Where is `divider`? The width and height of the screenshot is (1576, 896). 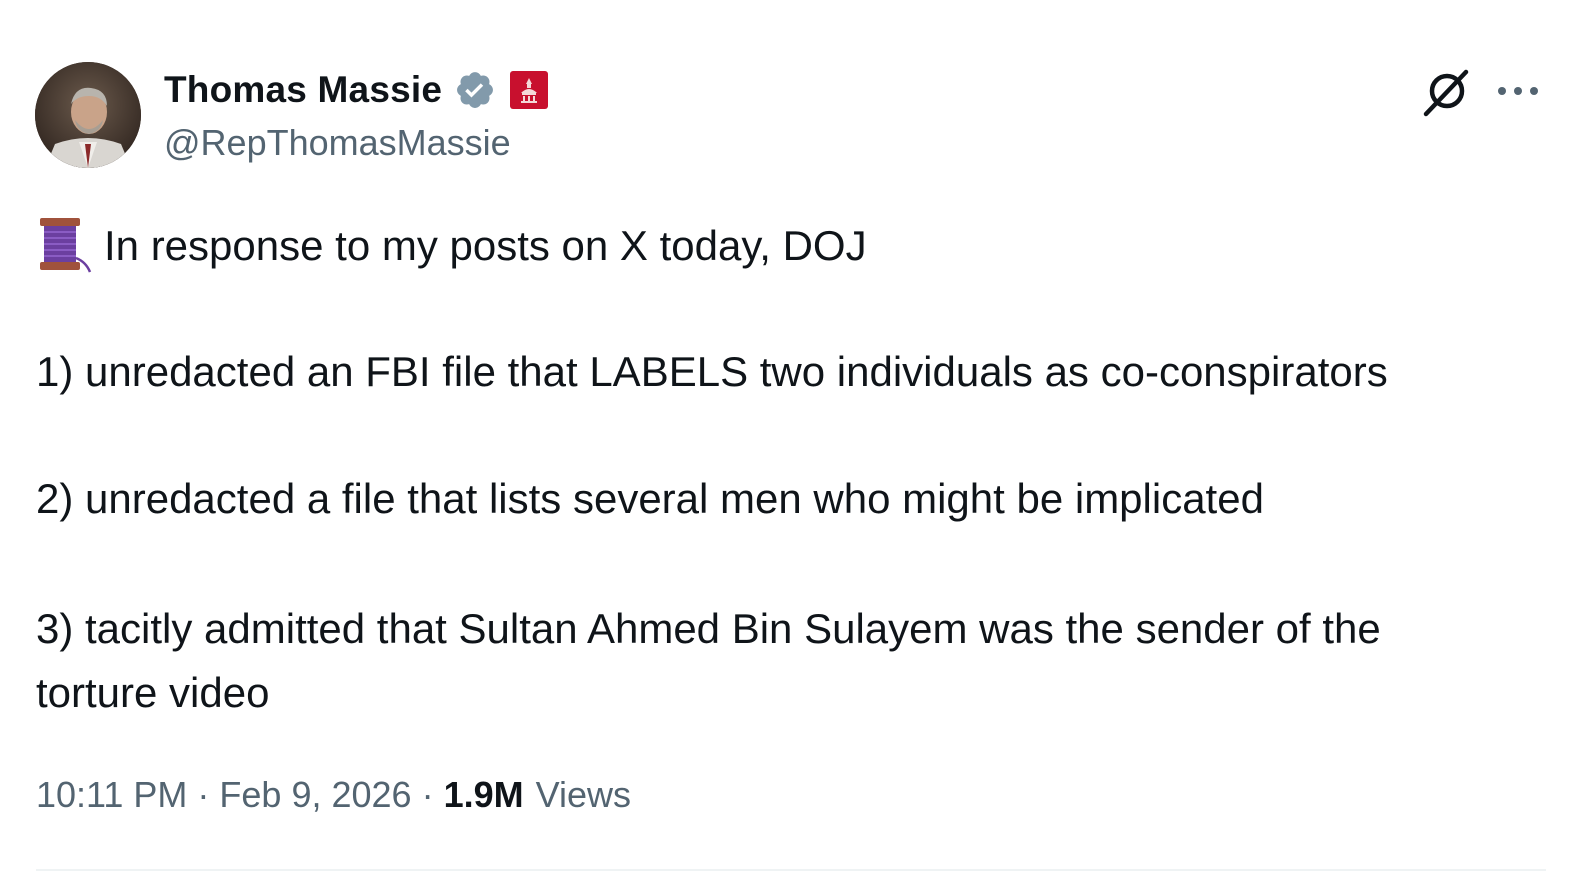 divider is located at coordinates (791, 870).